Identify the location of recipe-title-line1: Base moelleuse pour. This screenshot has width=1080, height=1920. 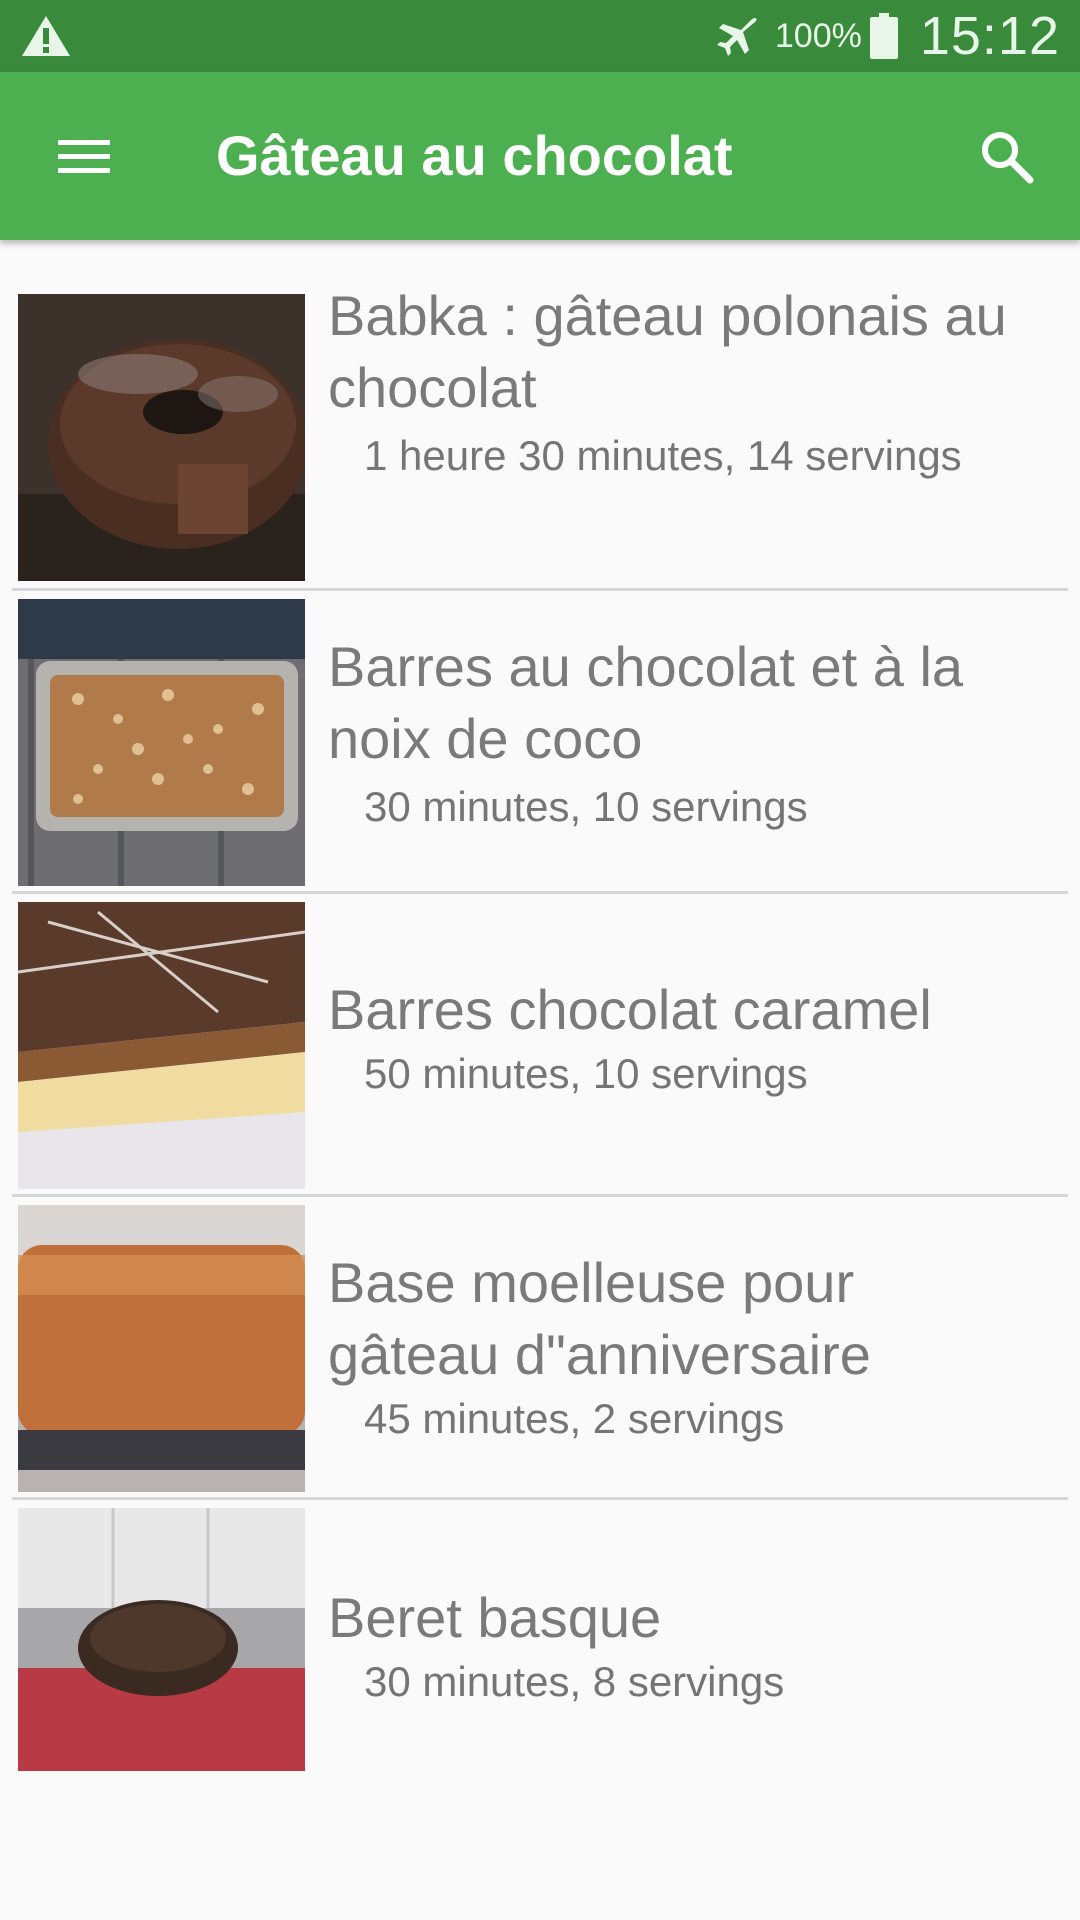
(591, 1282).